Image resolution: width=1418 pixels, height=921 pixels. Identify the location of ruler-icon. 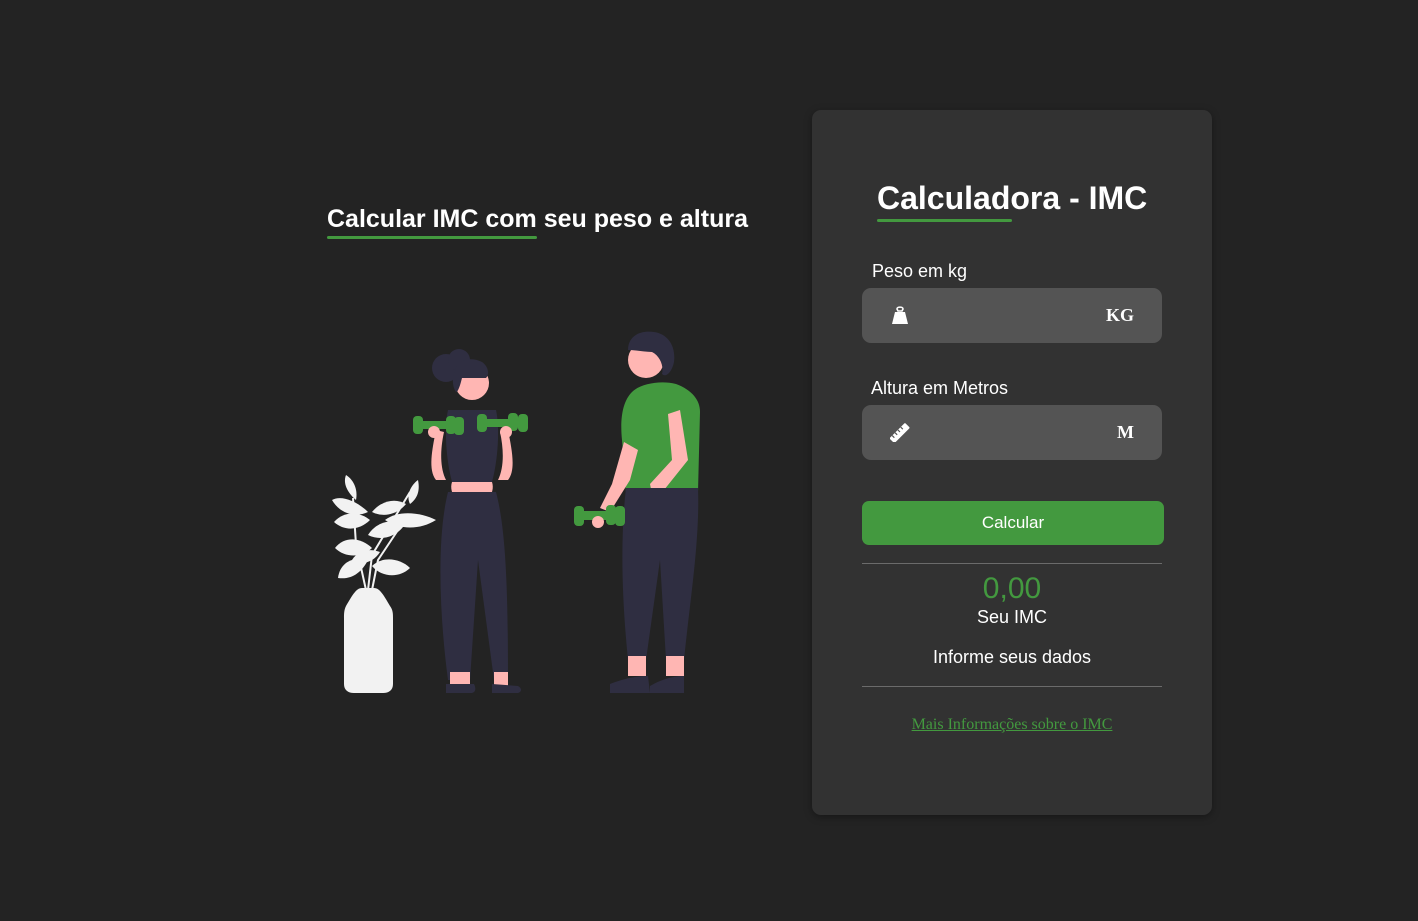
(900, 432).